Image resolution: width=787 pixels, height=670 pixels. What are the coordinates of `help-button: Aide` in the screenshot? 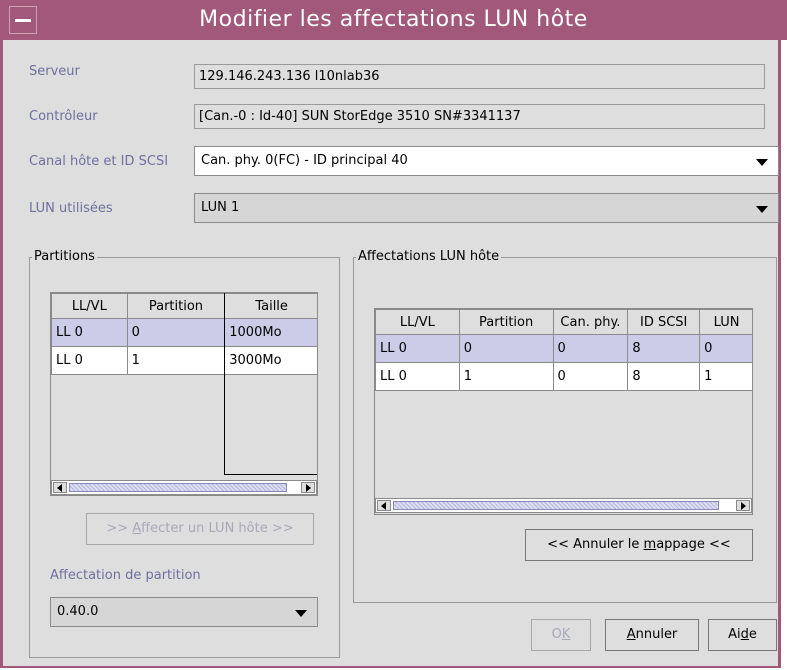 It's located at (742, 635).